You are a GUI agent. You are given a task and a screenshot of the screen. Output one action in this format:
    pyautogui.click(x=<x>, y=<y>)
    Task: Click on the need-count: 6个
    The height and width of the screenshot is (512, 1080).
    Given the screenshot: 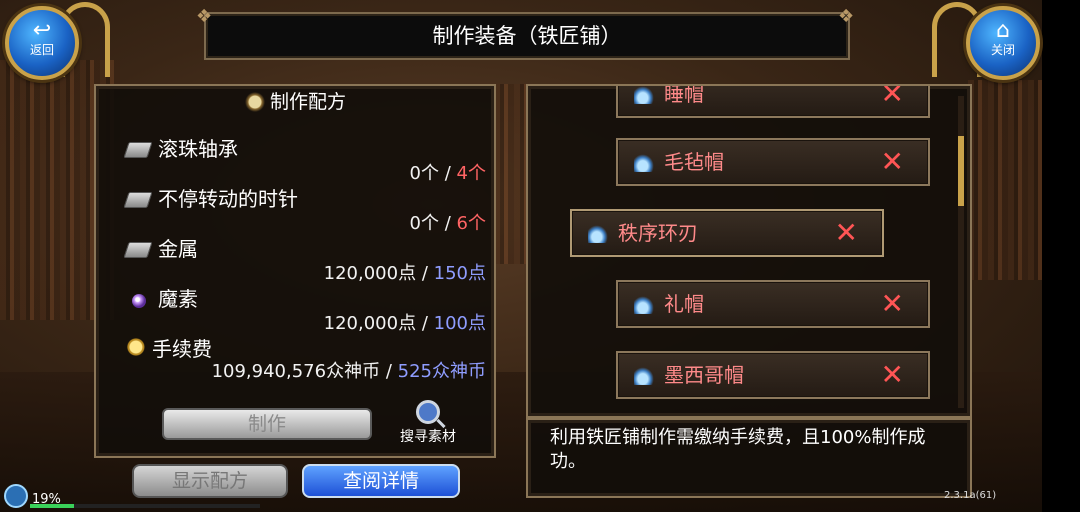 What is the action you would take?
    pyautogui.click(x=471, y=223)
    